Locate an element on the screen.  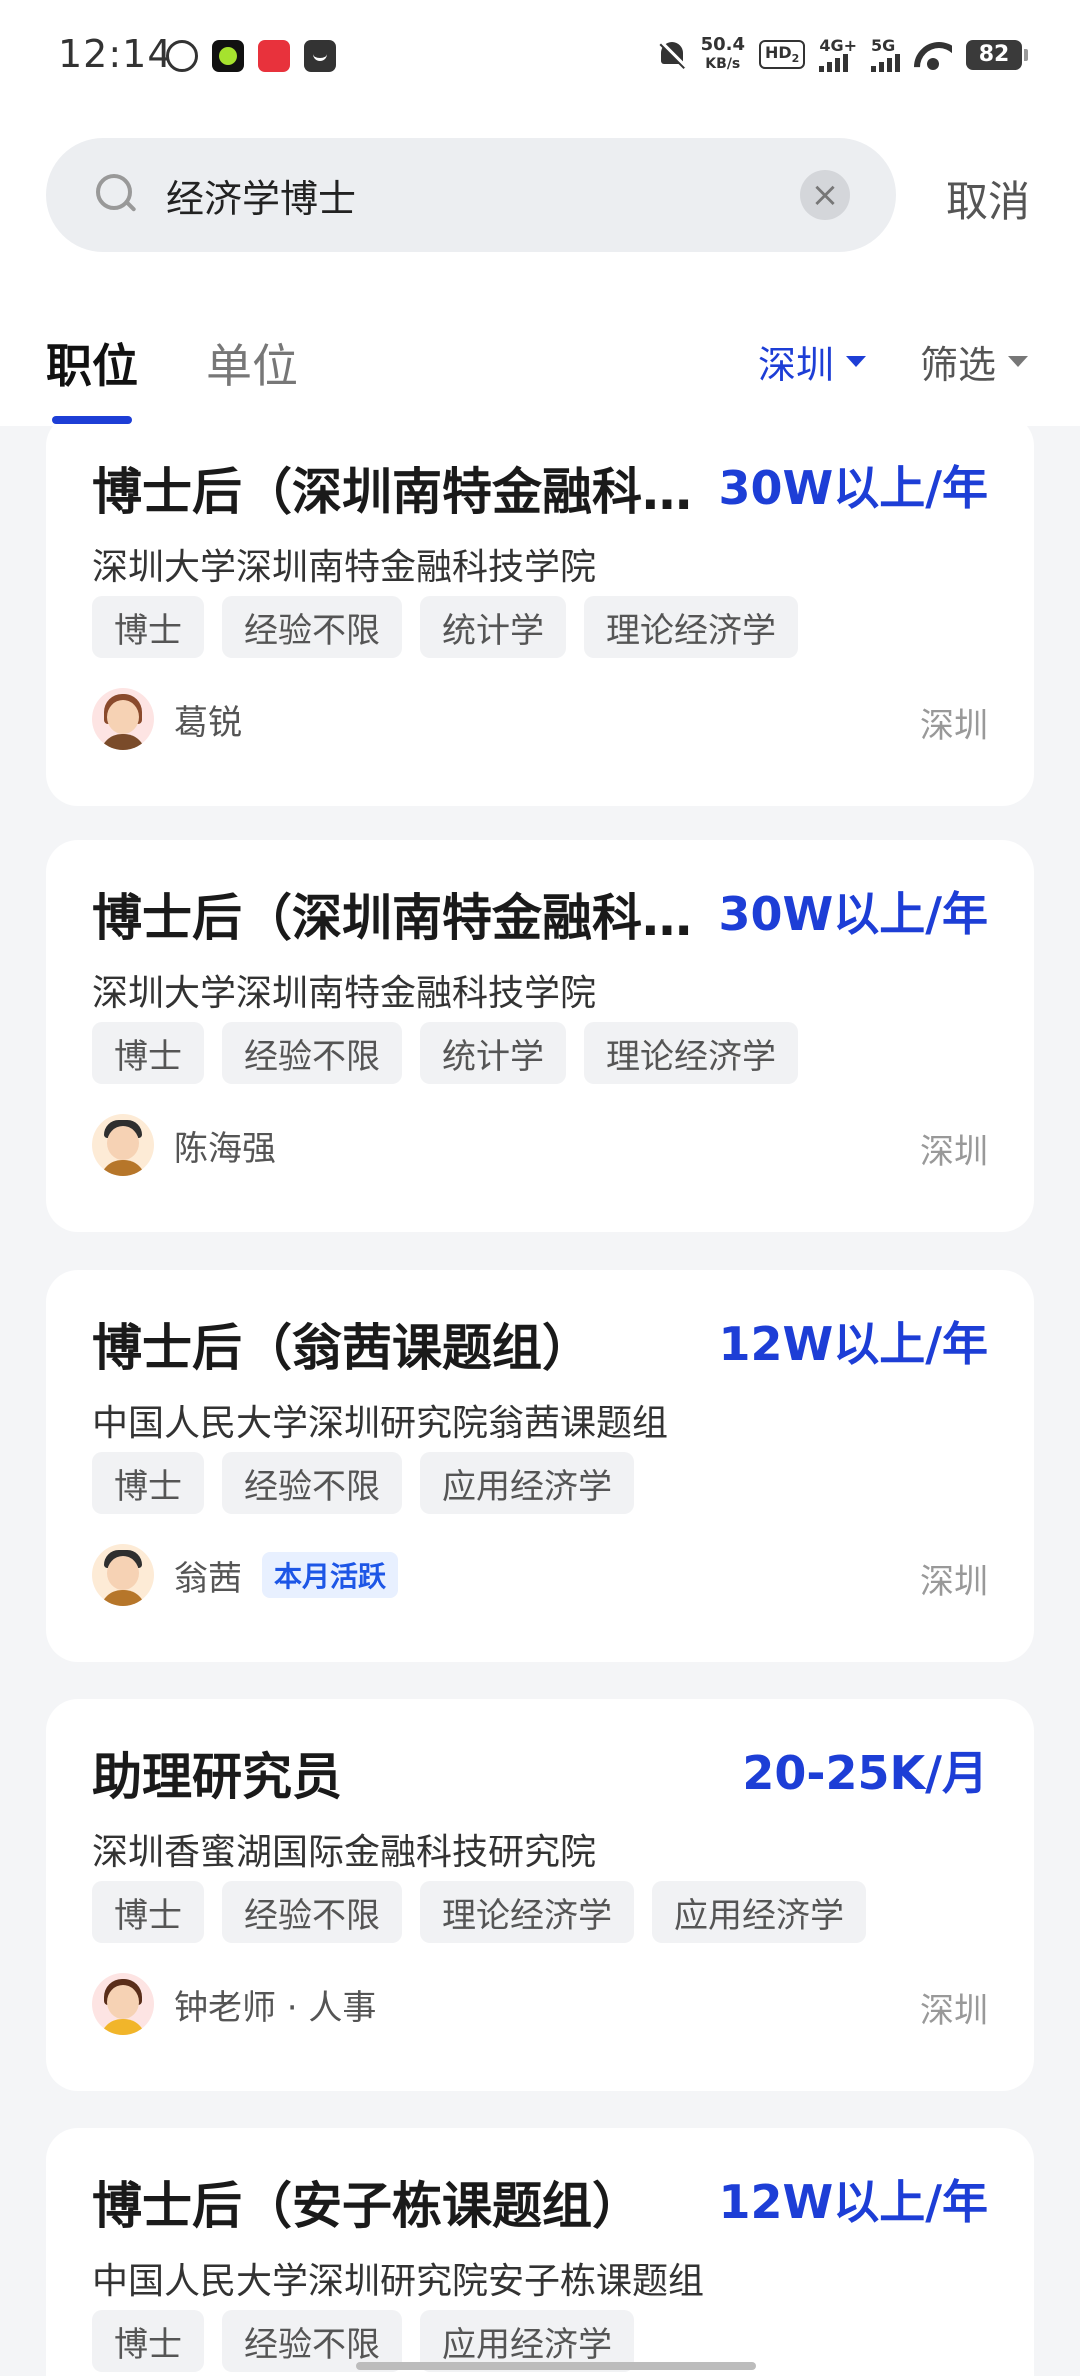
job-organization: 中国人民大学深圳研究院安子栋课题组 is located at coordinates (398, 2281).